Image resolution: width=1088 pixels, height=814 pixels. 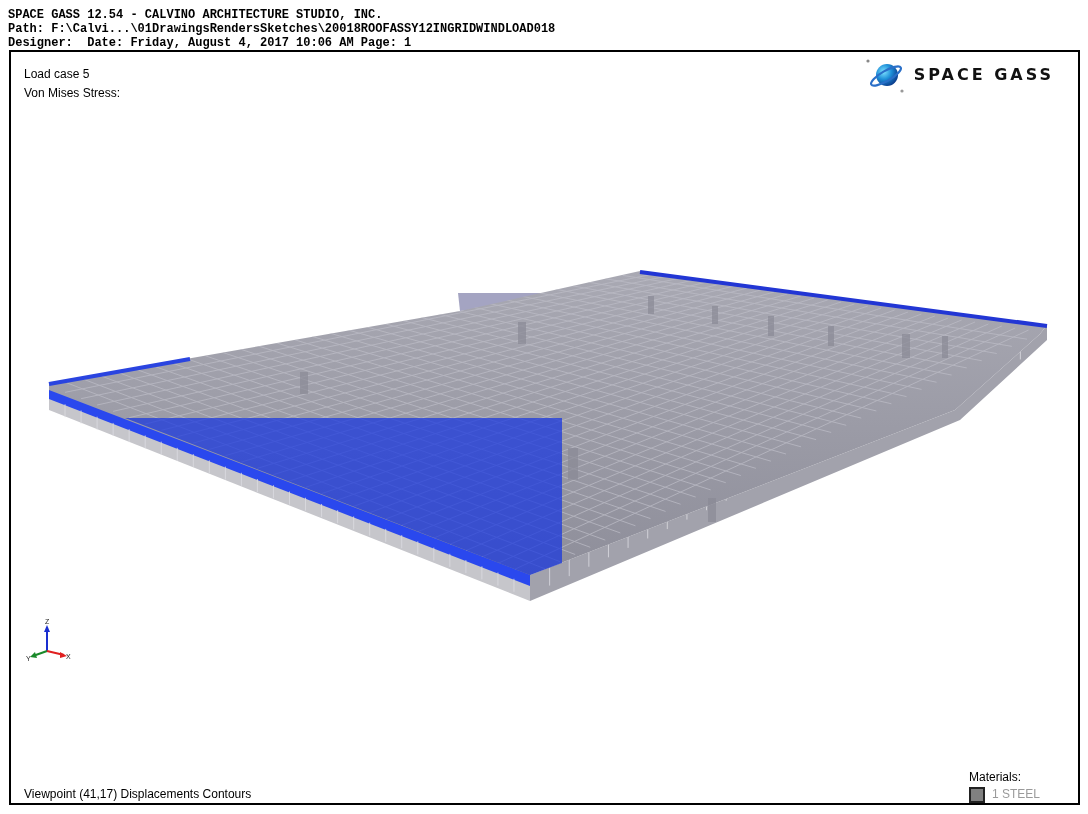 What do you see at coordinates (72, 93) in the screenshot?
I see `result-type-label: Von Mises Stress:` at bounding box center [72, 93].